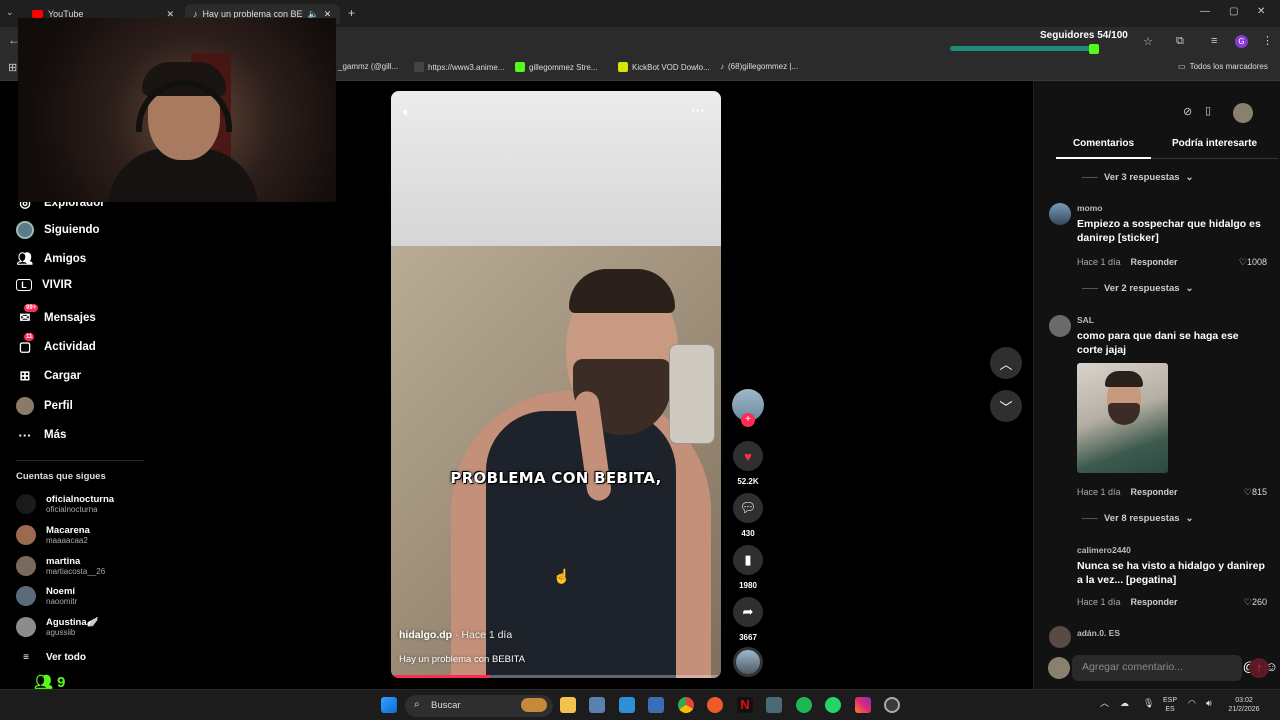  What do you see at coordinates (407, 112) in the screenshot?
I see `volume-icon: 🔈︎` at bounding box center [407, 112].